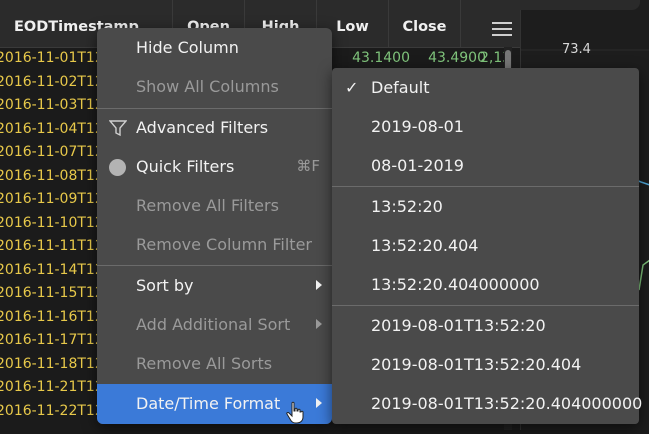  What do you see at coordinates (502, 30) in the screenshot?
I see `column-menu-icon` at bounding box center [502, 30].